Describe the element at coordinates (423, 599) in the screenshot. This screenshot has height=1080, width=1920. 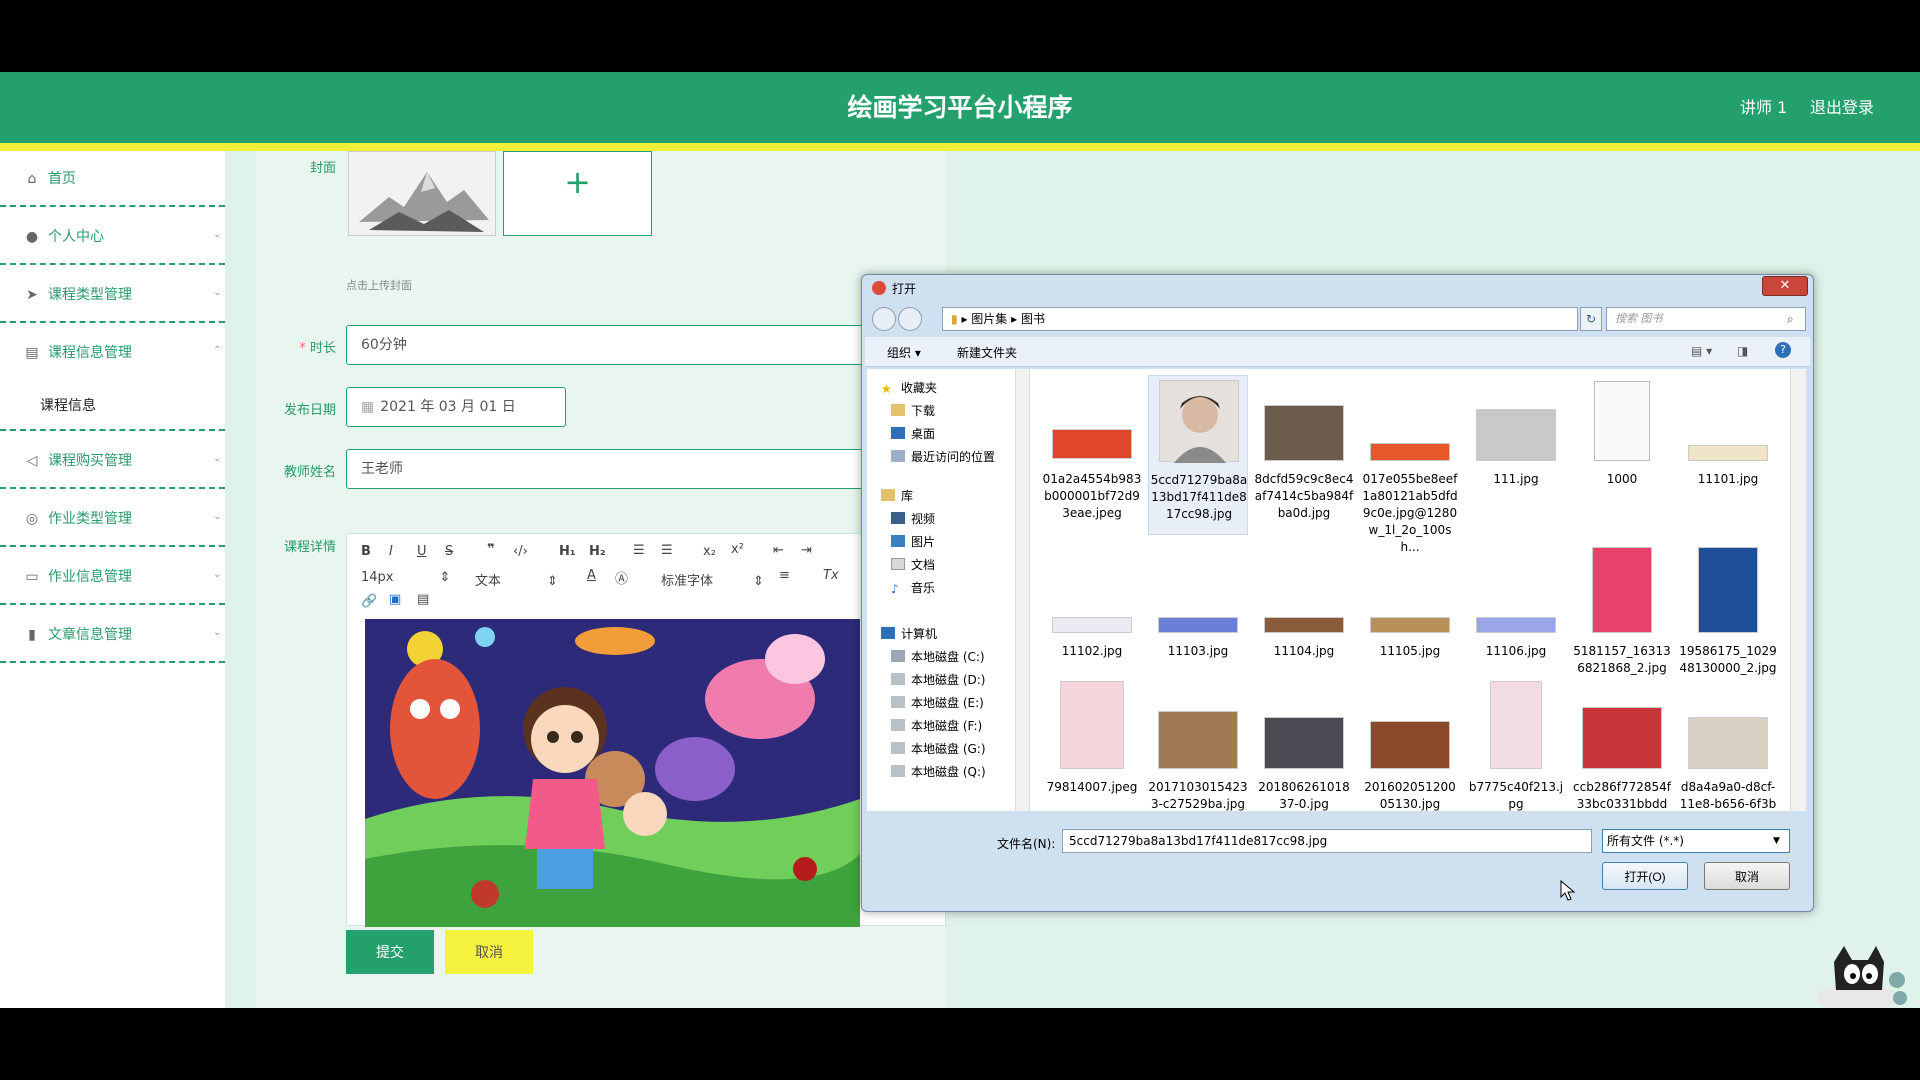
I see `video-icon: ▤` at that location.